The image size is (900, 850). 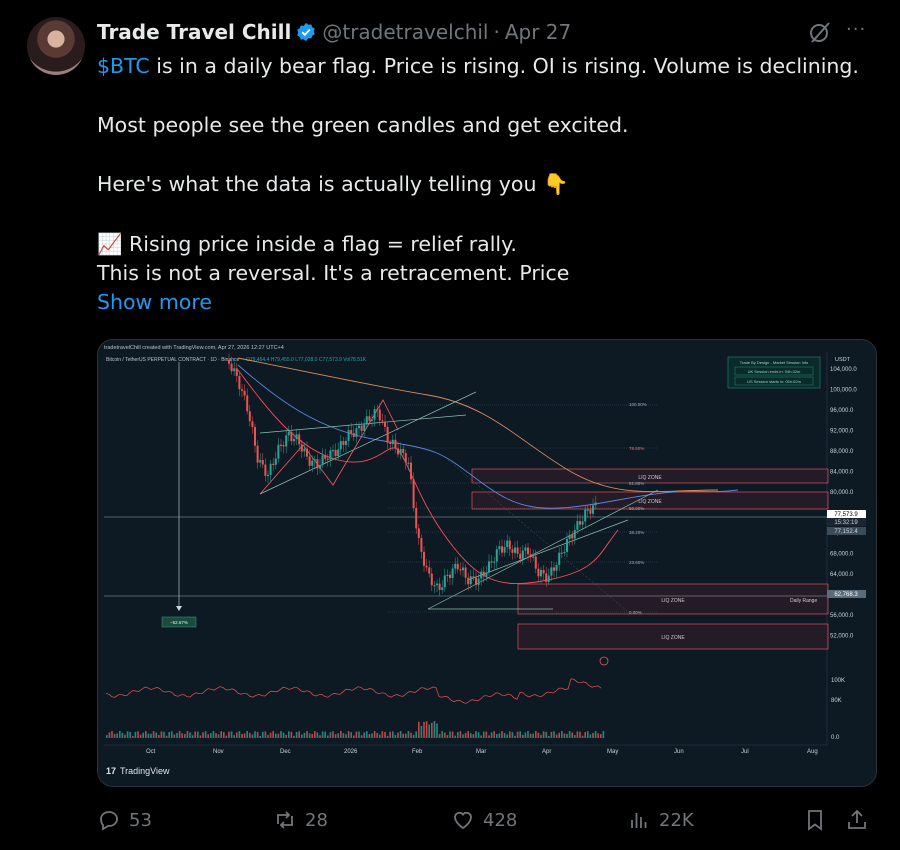 I want to click on show-more-link: Show more, so click(x=154, y=302).